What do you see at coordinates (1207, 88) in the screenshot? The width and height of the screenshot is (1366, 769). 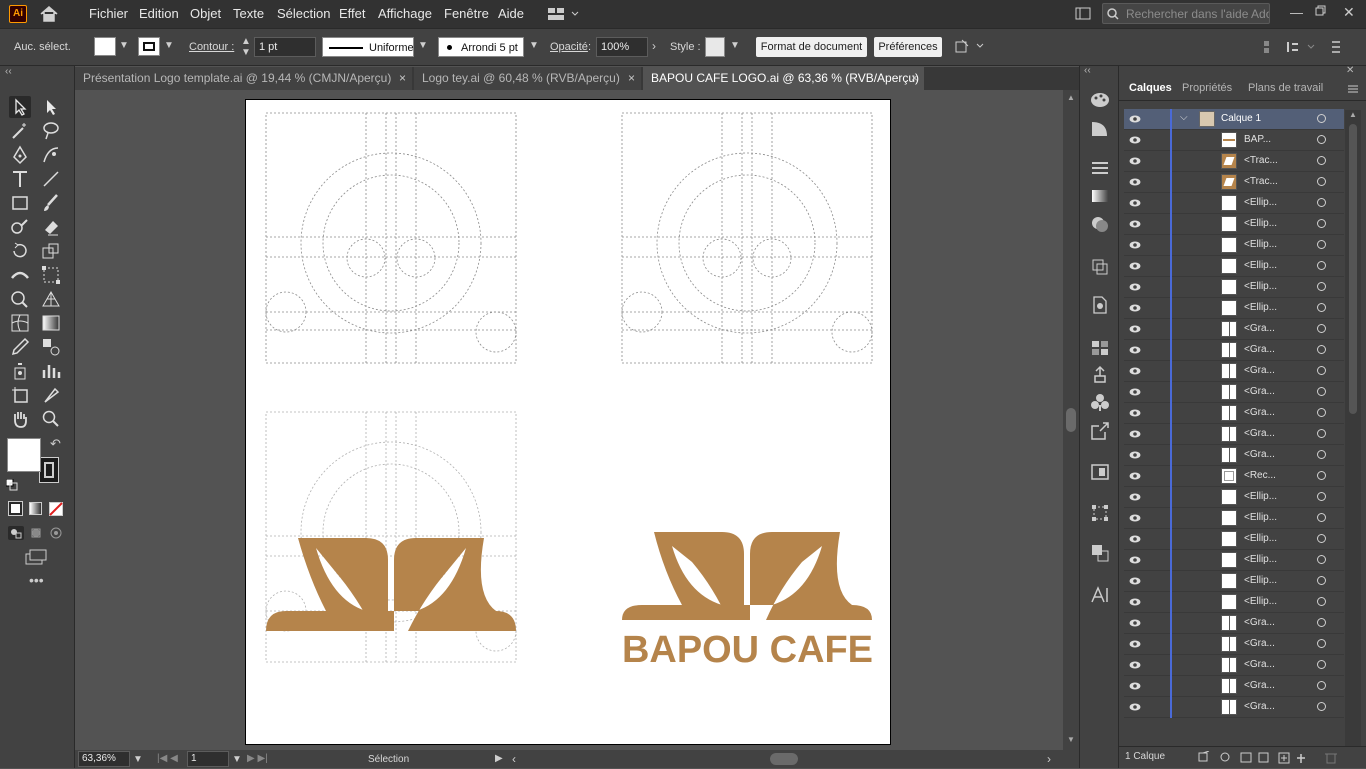 I see `tab-proprietes: Propriétés` at bounding box center [1207, 88].